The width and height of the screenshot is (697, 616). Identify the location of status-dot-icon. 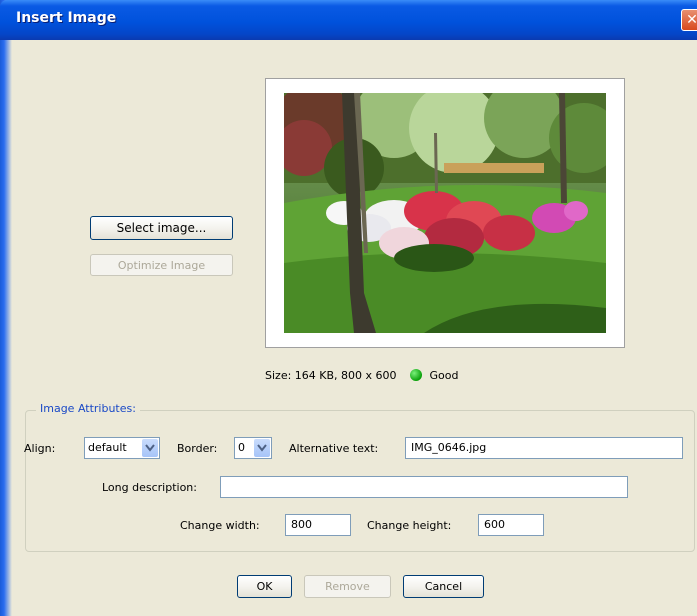
(416, 375).